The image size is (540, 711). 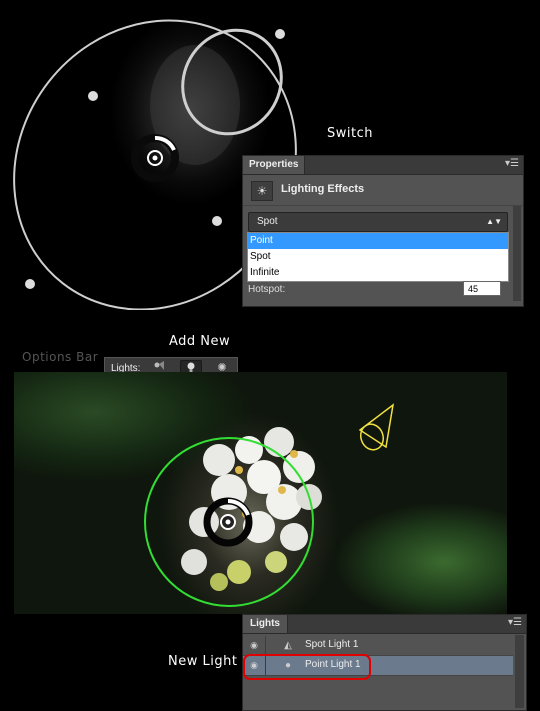 What do you see at coordinates (378, 241) in the screenshot?
I see `dropdown-option-point: Point` at bounding box center [378, 241].